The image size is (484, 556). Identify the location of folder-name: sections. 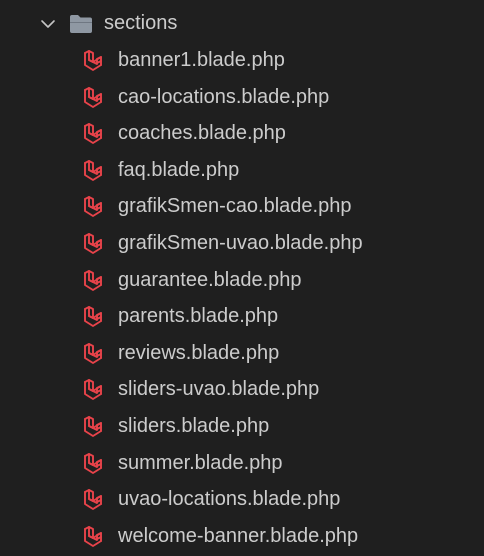
(141, 23).